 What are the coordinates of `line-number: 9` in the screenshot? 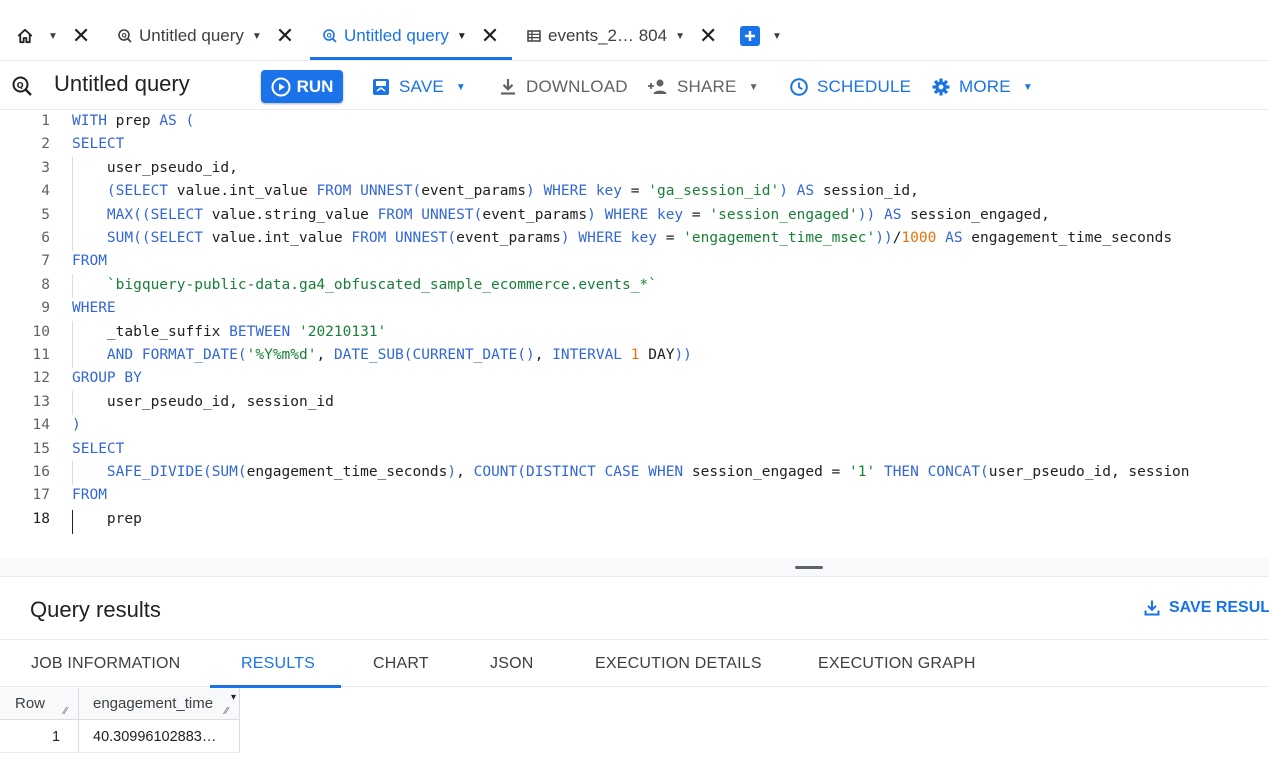 It's located at (45, 308).